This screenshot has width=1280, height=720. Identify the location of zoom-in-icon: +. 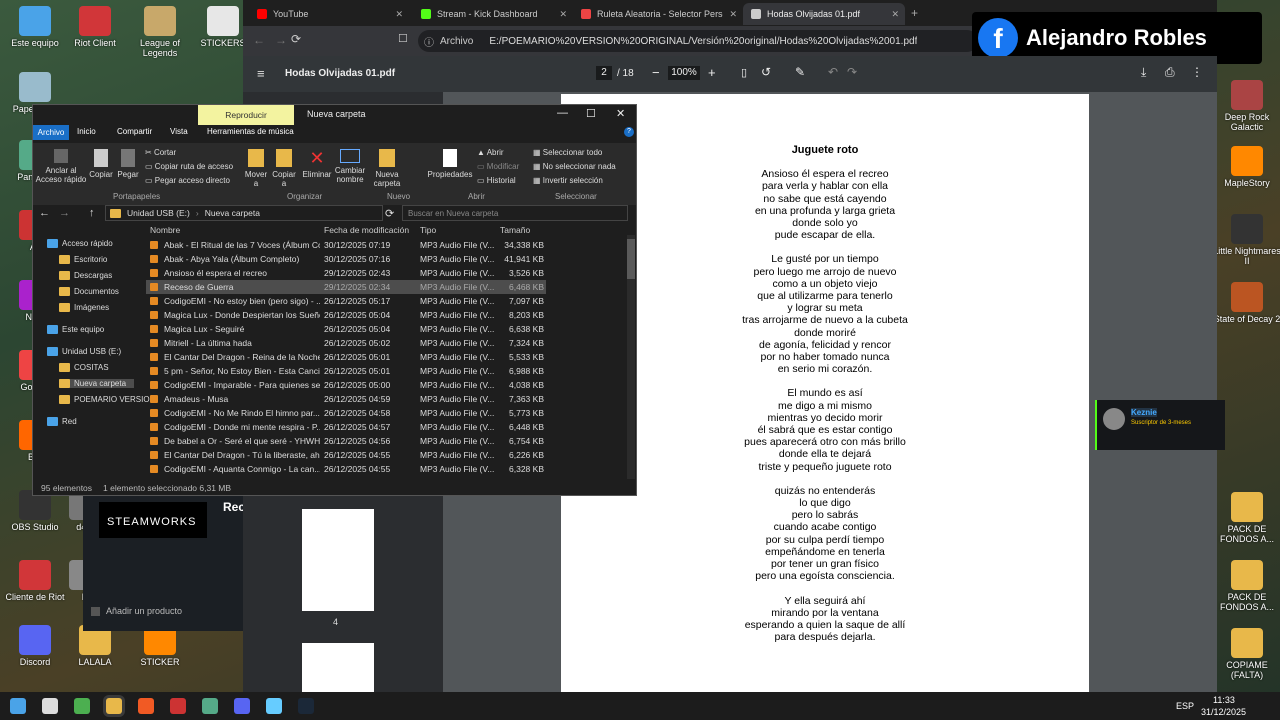
(712, 72).